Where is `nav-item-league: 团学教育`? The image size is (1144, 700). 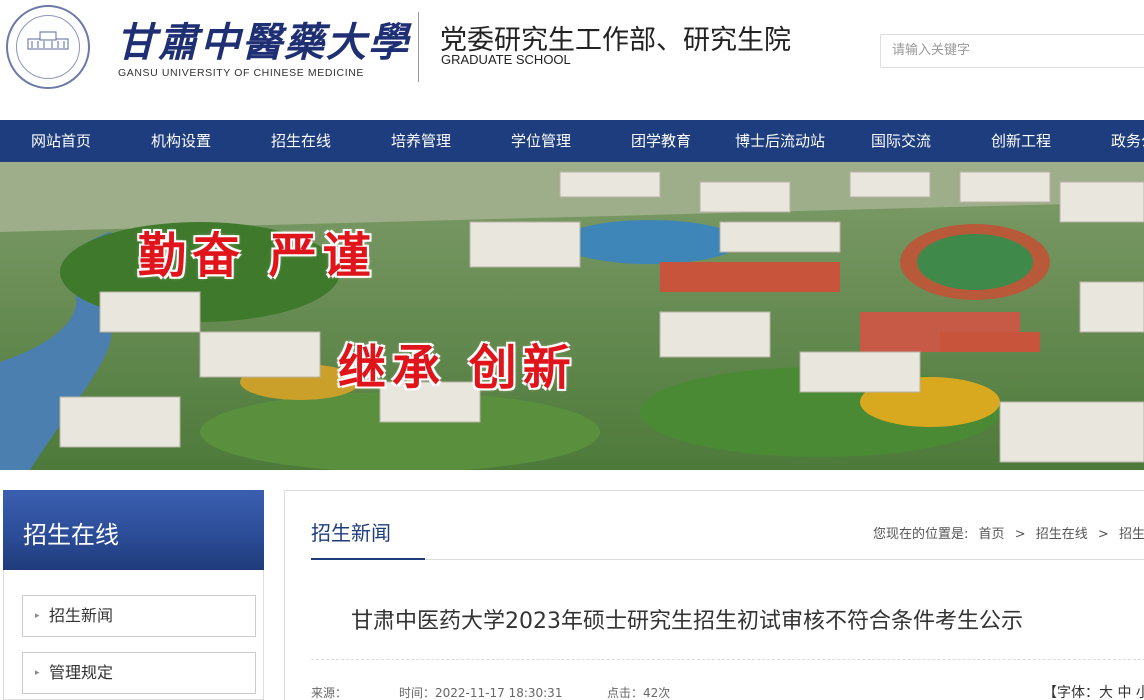
nav-item-league: 团学教育 is located at coordinates (661, 141).